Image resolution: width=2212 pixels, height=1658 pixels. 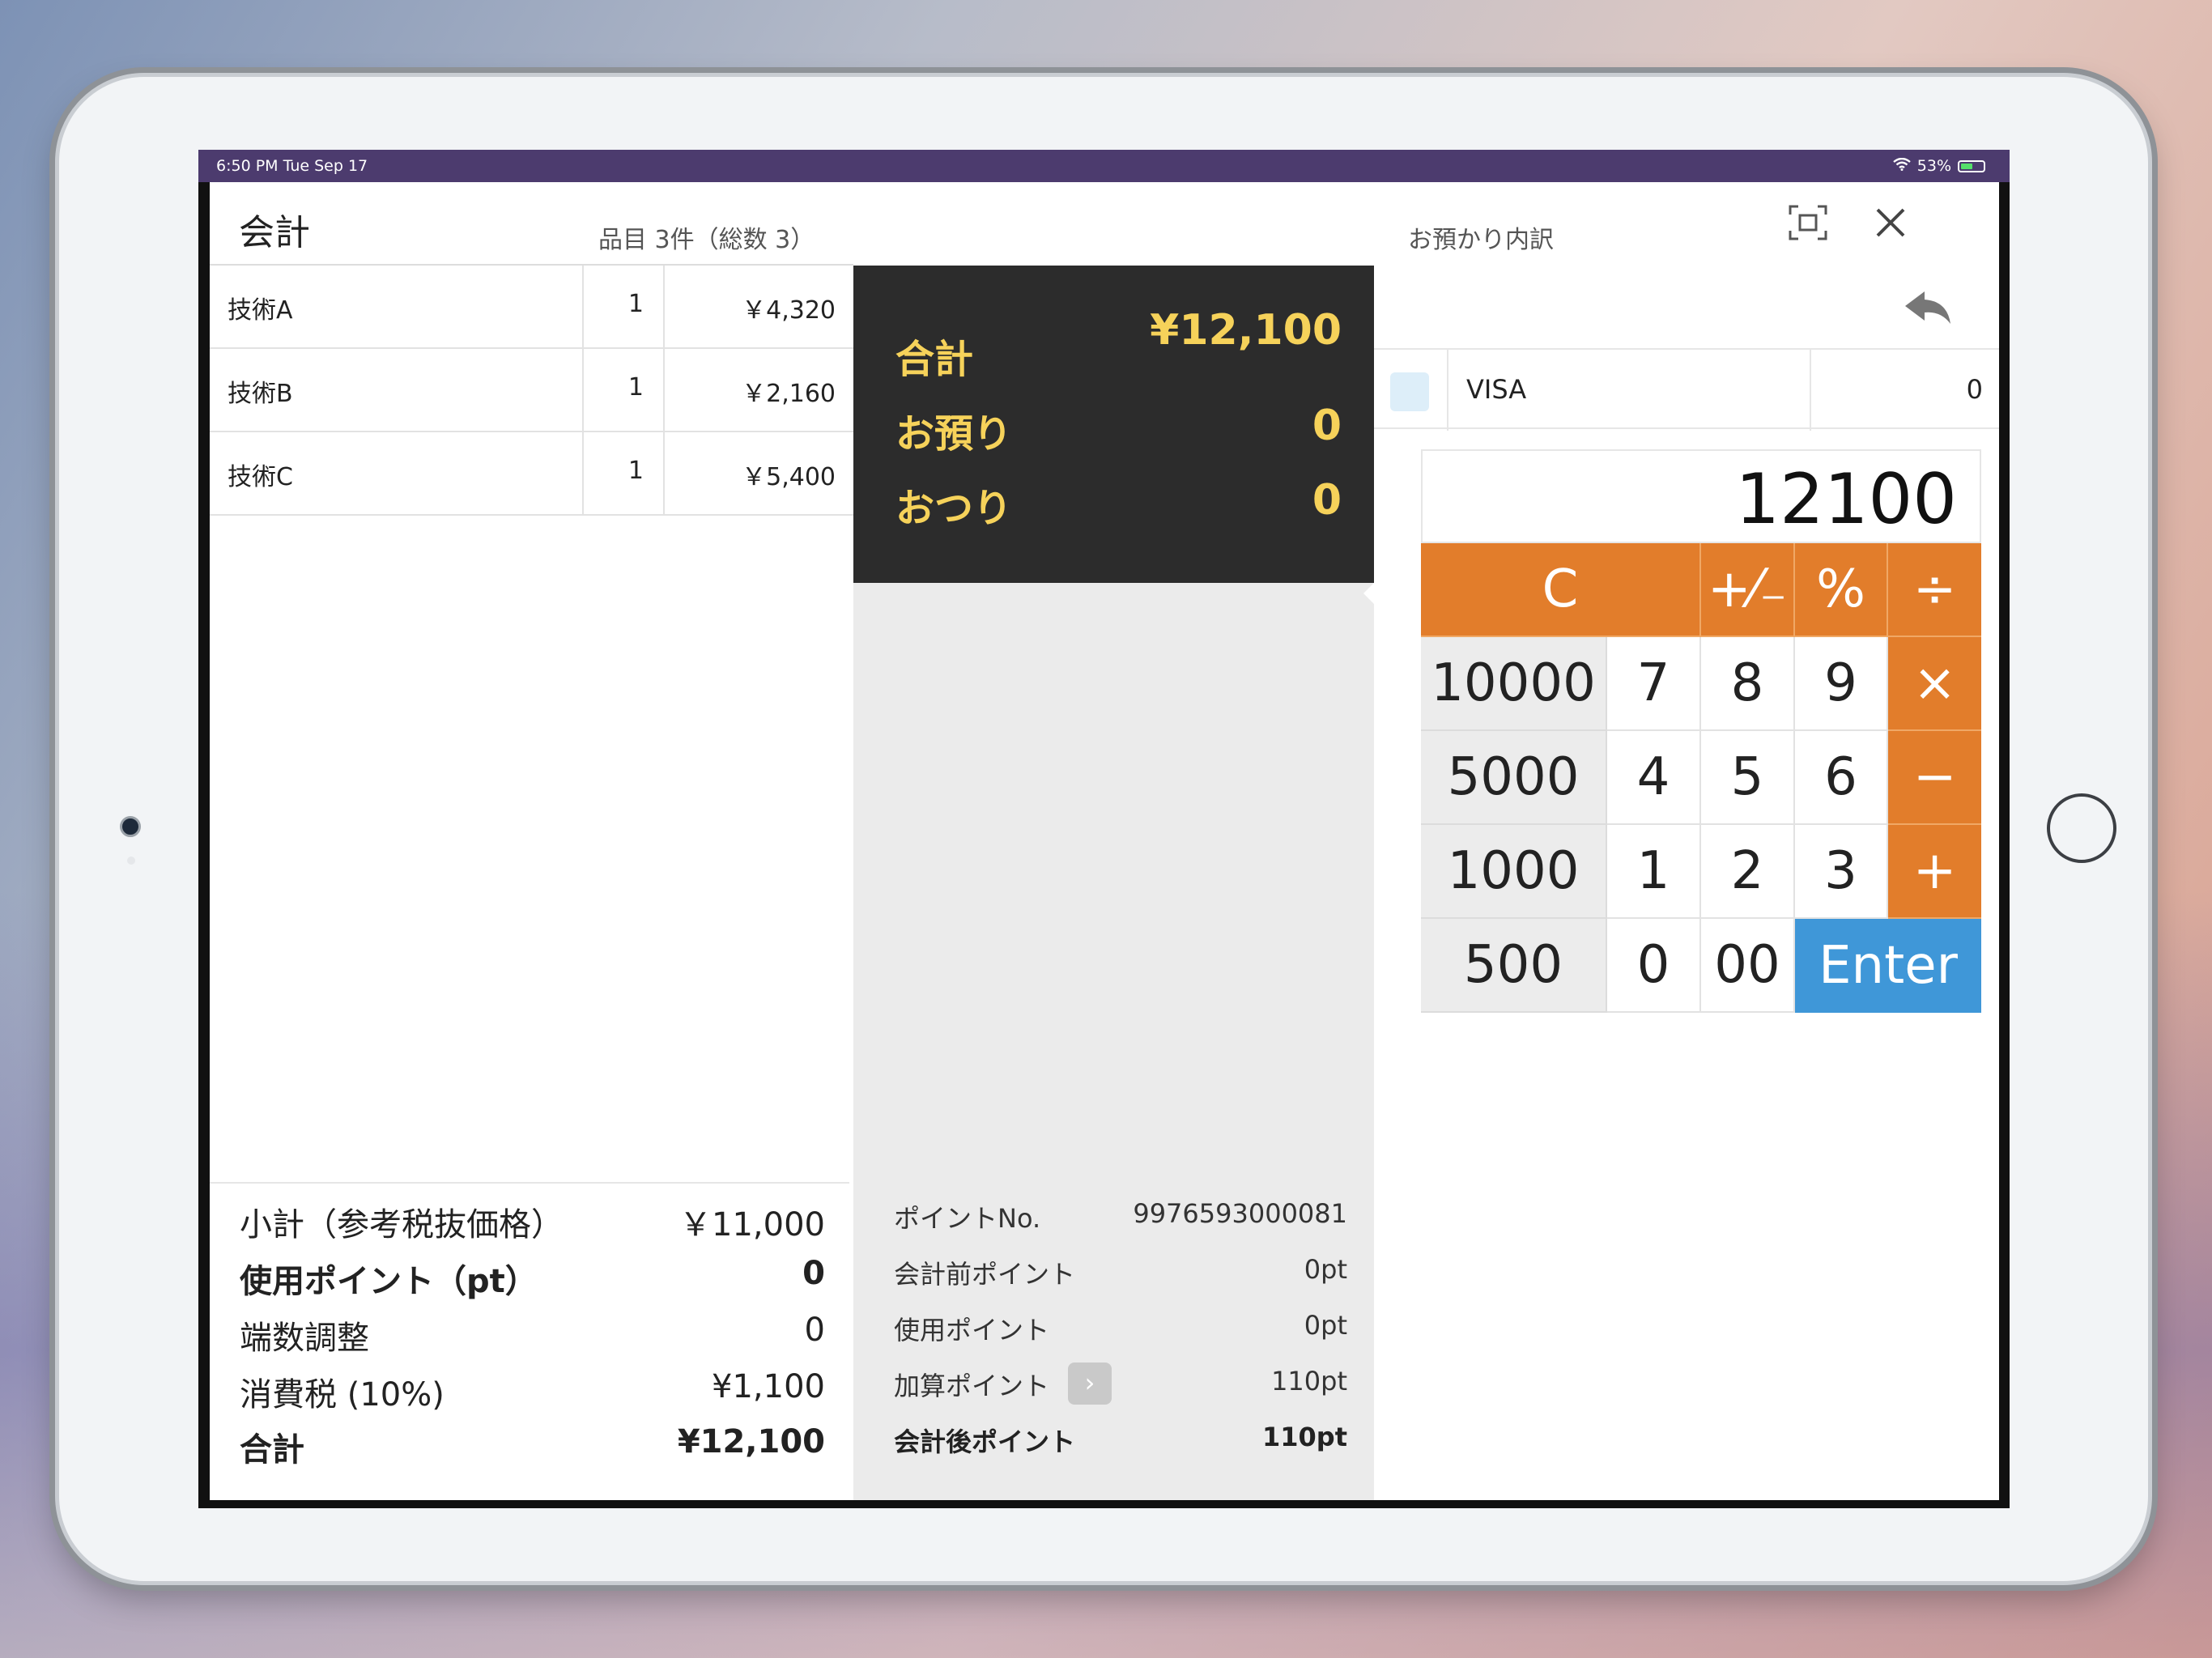 I want to click on plus-button: +, so click(x=1934, y=872).